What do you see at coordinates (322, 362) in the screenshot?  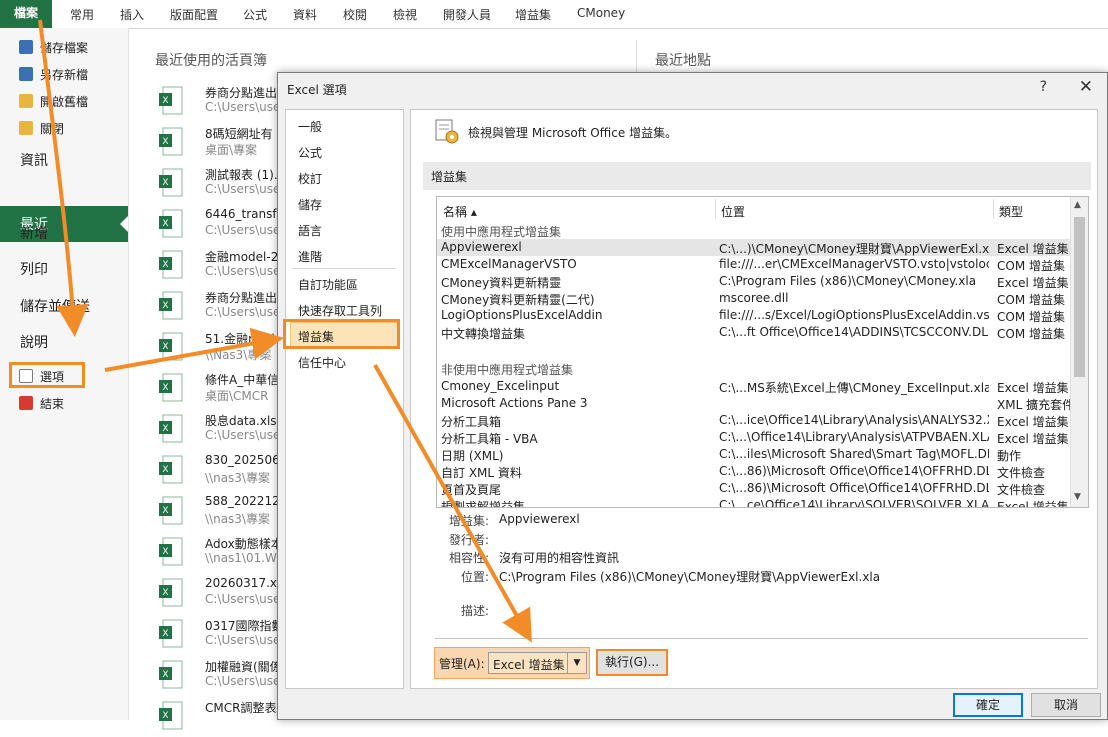 I see `nav-trust-center: 信任中心` at bounding box center [322, 362].